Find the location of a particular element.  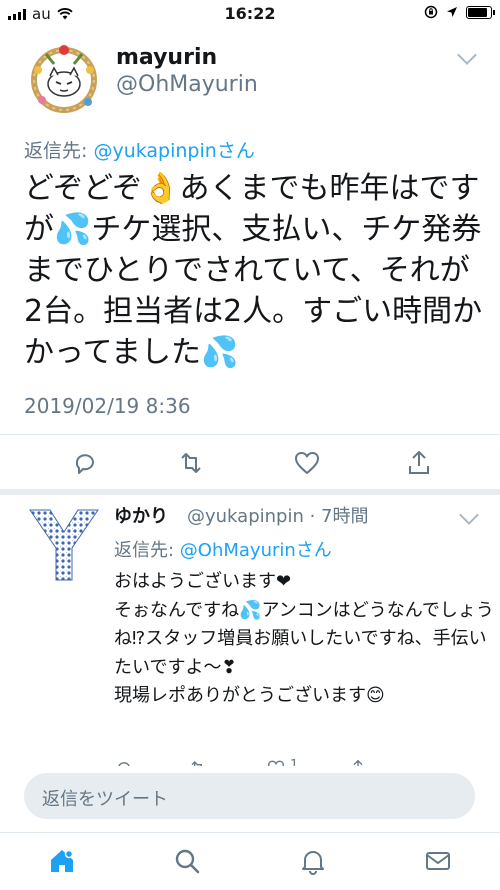

messages-icon is located at coordinates (438, 861).